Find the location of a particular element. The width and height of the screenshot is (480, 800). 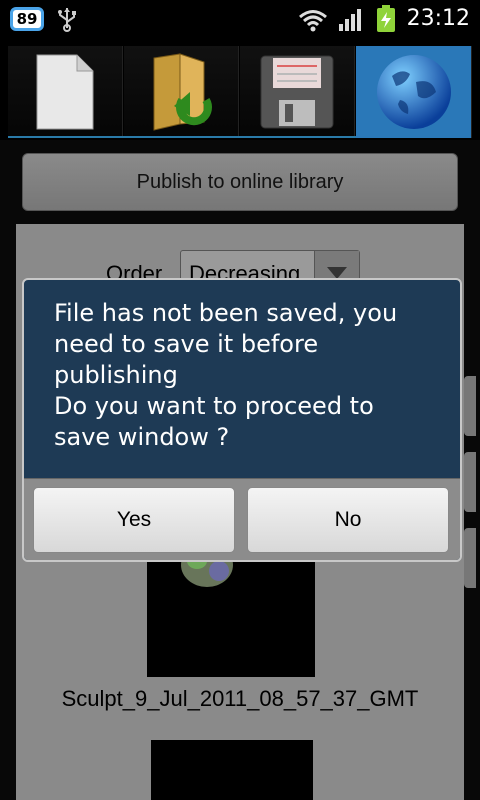

document-icon is located at coordinates (65, 92).